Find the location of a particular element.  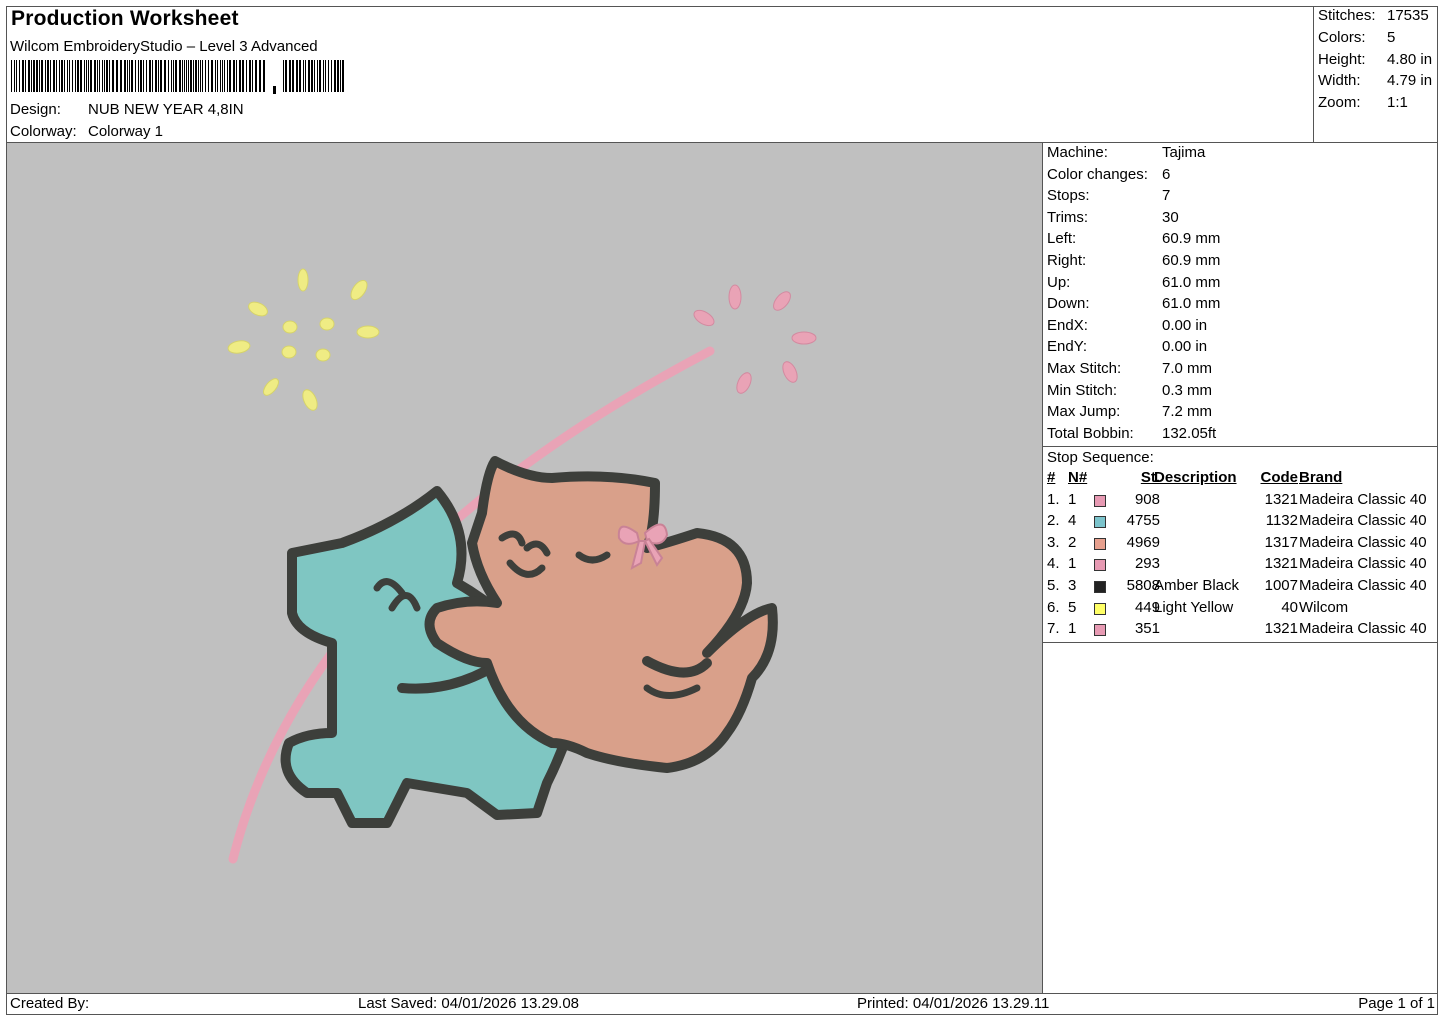

stitch-count: 4755 is located at coordinates (1143, 521).